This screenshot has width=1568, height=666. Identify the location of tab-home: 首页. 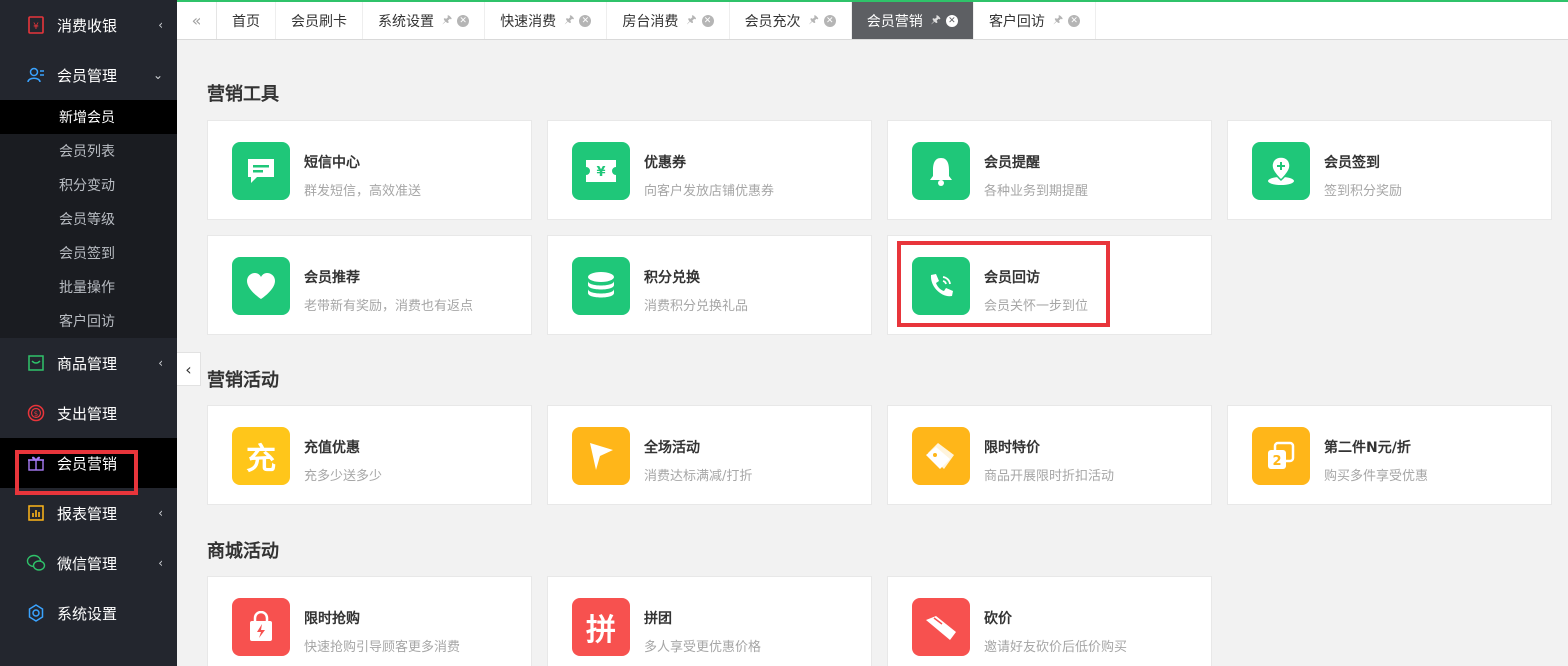
(246, 20).